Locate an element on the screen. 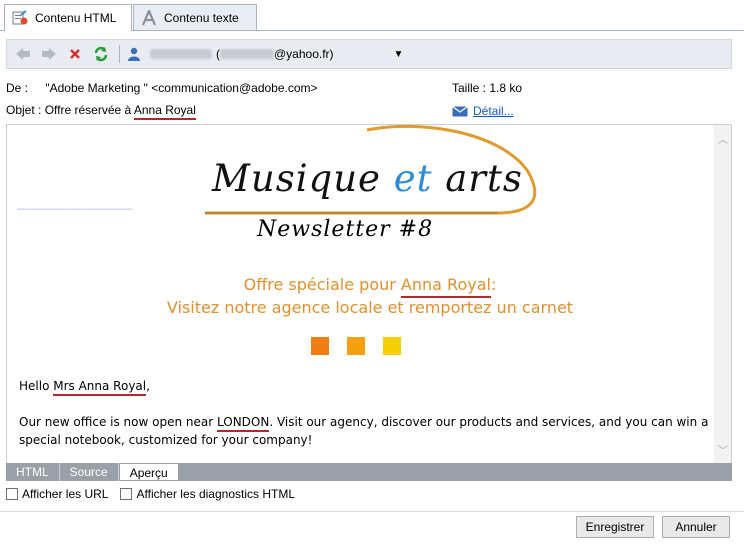  scroll-up-icon: ︿ is located at coordinates (723, 138).